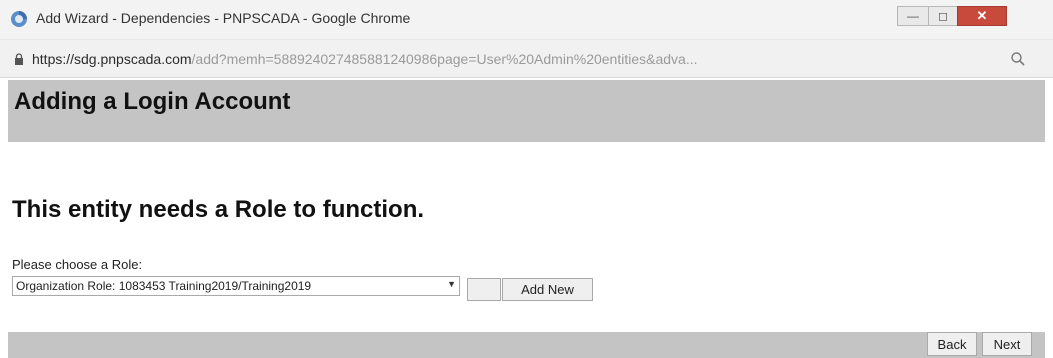  What do you see at coordinates (77, 264) in the screenshot?
I see `choose-role-label: Please choose a Role:` at bounding box center [77, 264].